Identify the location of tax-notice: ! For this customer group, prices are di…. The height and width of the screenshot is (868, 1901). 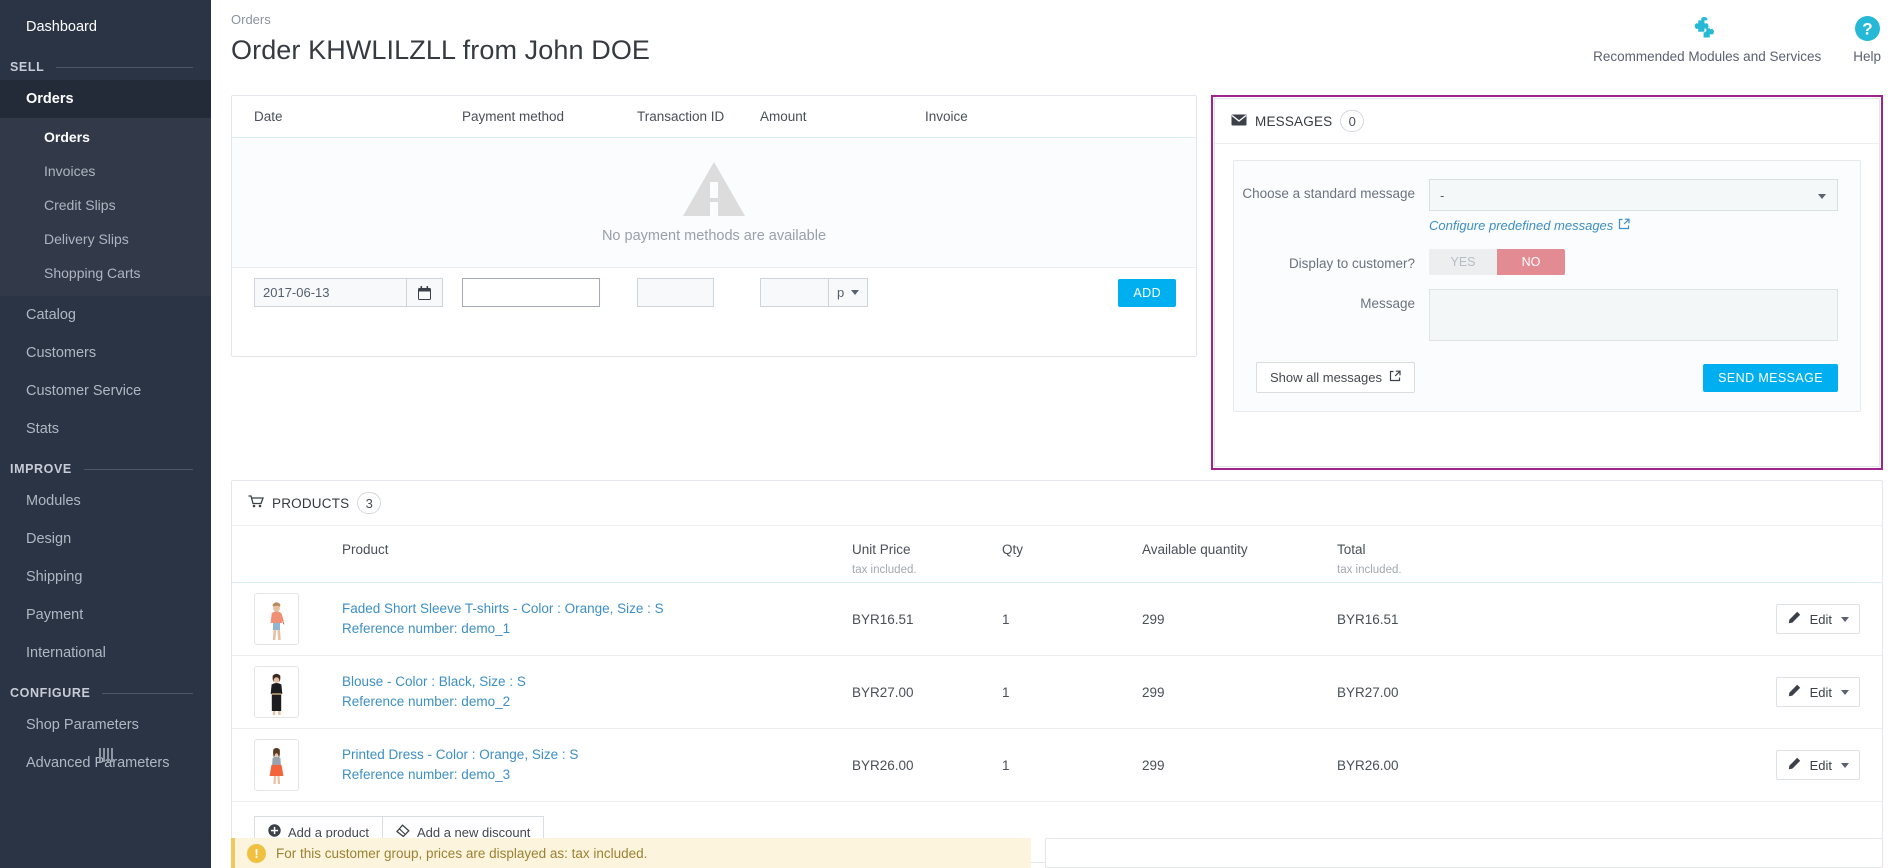
(631, 853).